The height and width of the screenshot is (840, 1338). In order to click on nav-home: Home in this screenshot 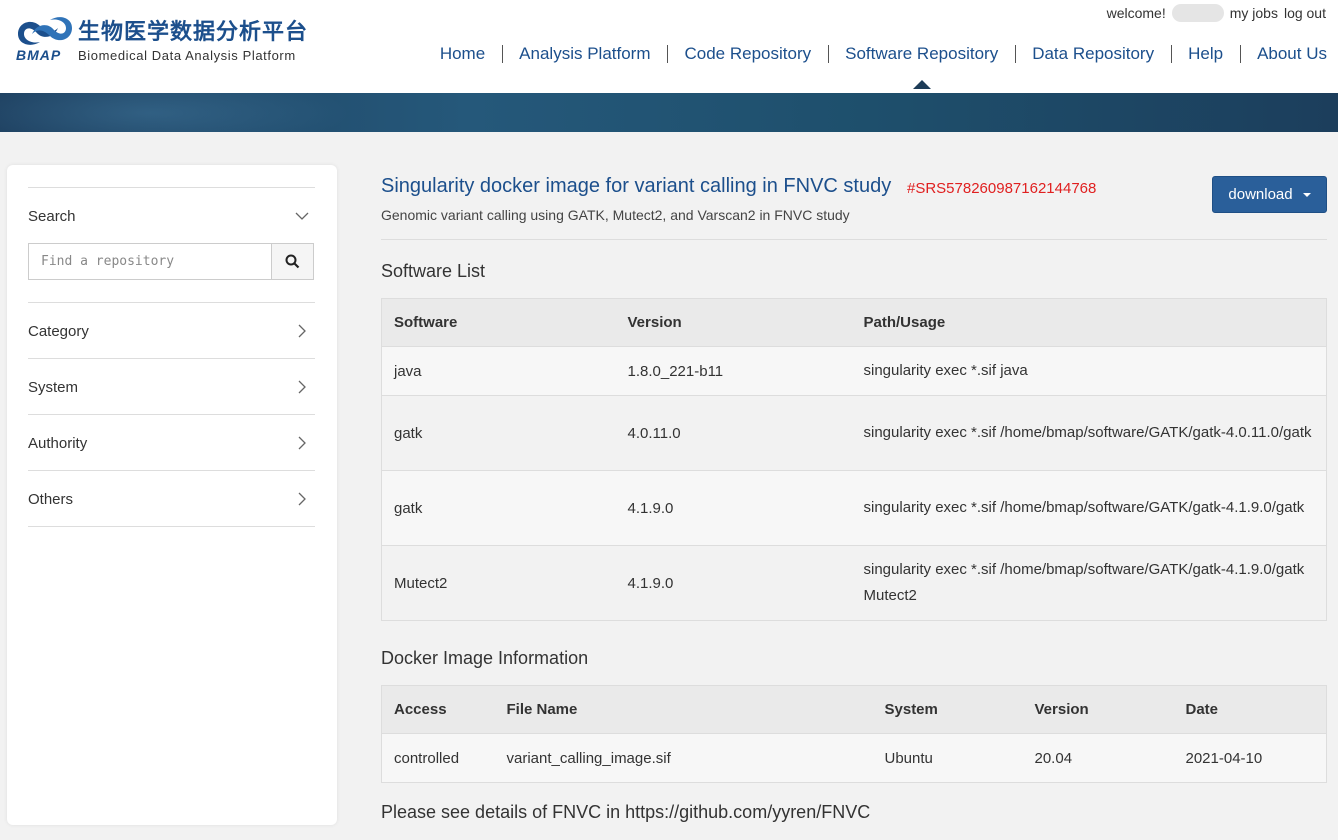, I will do `click(463, 54)`.